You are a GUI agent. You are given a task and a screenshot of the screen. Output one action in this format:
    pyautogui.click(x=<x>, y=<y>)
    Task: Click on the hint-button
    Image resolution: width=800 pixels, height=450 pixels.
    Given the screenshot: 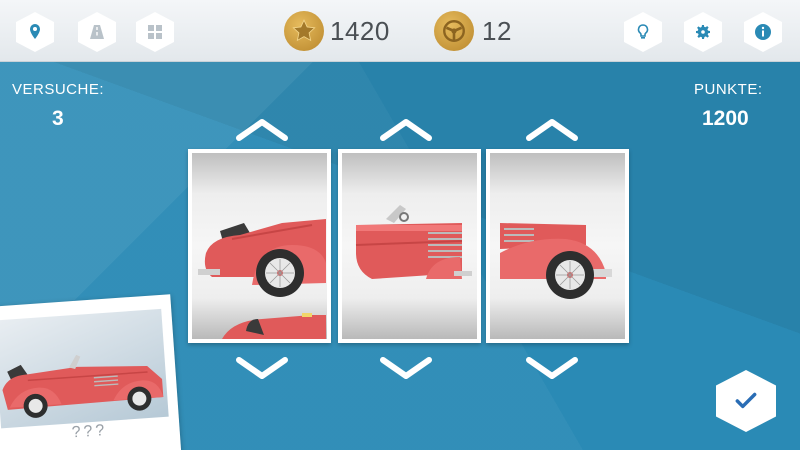 What is the action you would take?
    pyautogui.click(x=643, y=32)
    